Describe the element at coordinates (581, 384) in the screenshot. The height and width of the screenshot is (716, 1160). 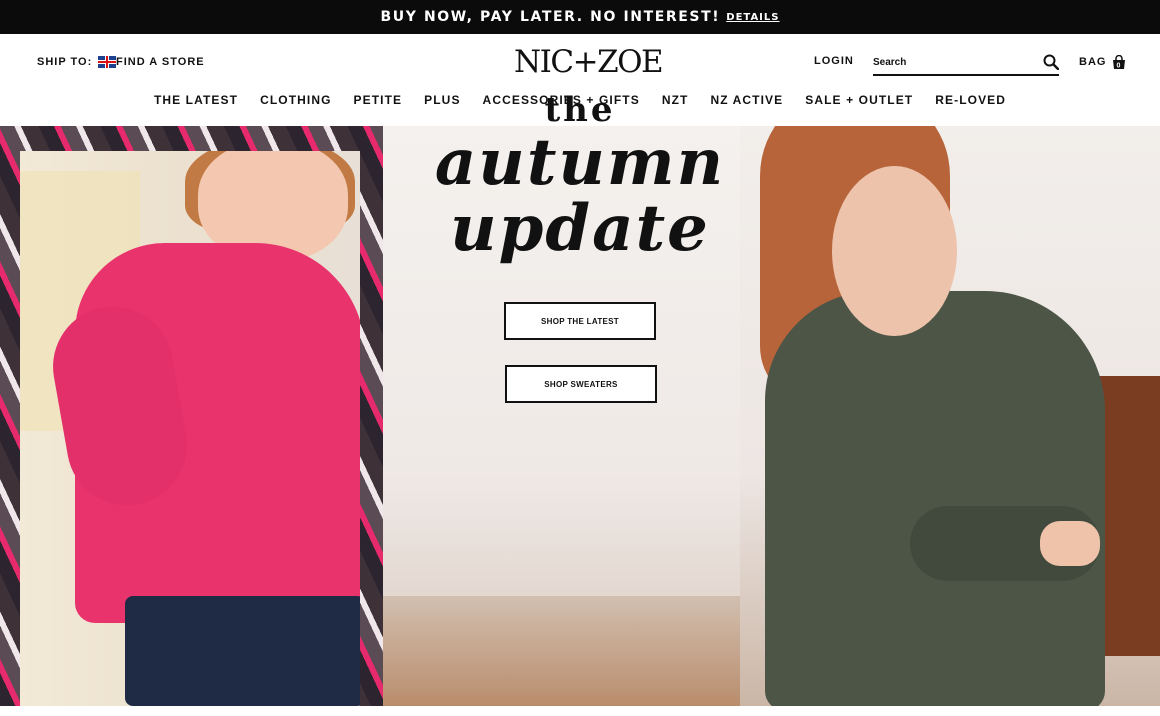
I see `shop-sweaters-button: SHOP SWEATERS` at that location.